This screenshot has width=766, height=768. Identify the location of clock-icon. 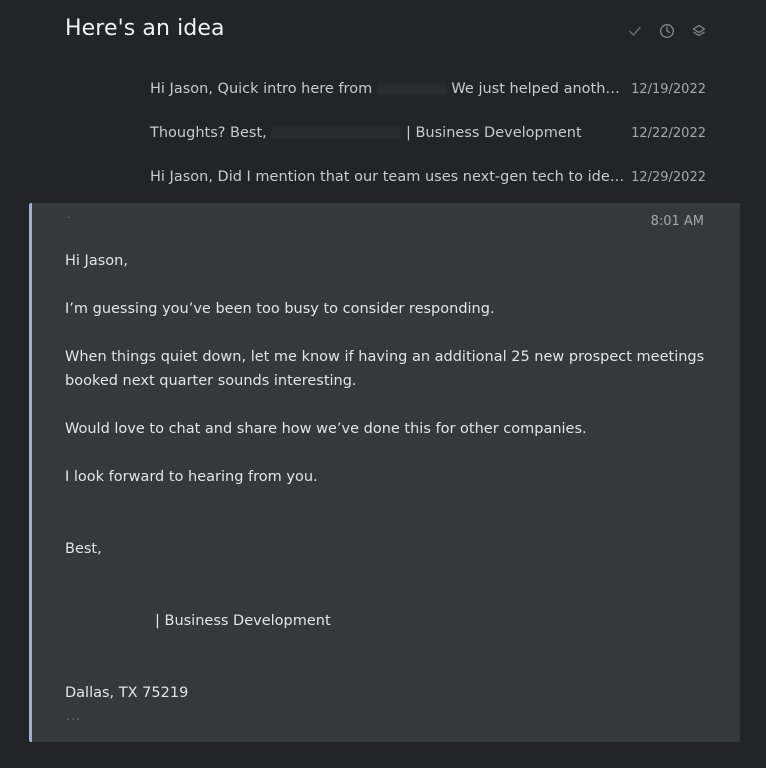
(667, 31).